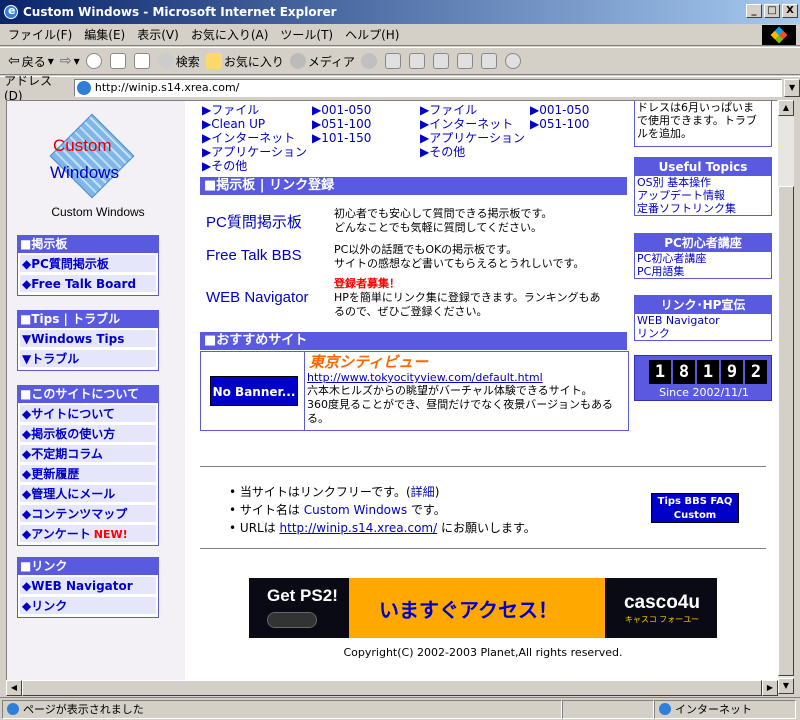  What do you see at coordinates (372, 34) in the screenshot?
I see `menu-help: ヘルプ(H)` at bounding box center [372, 34].